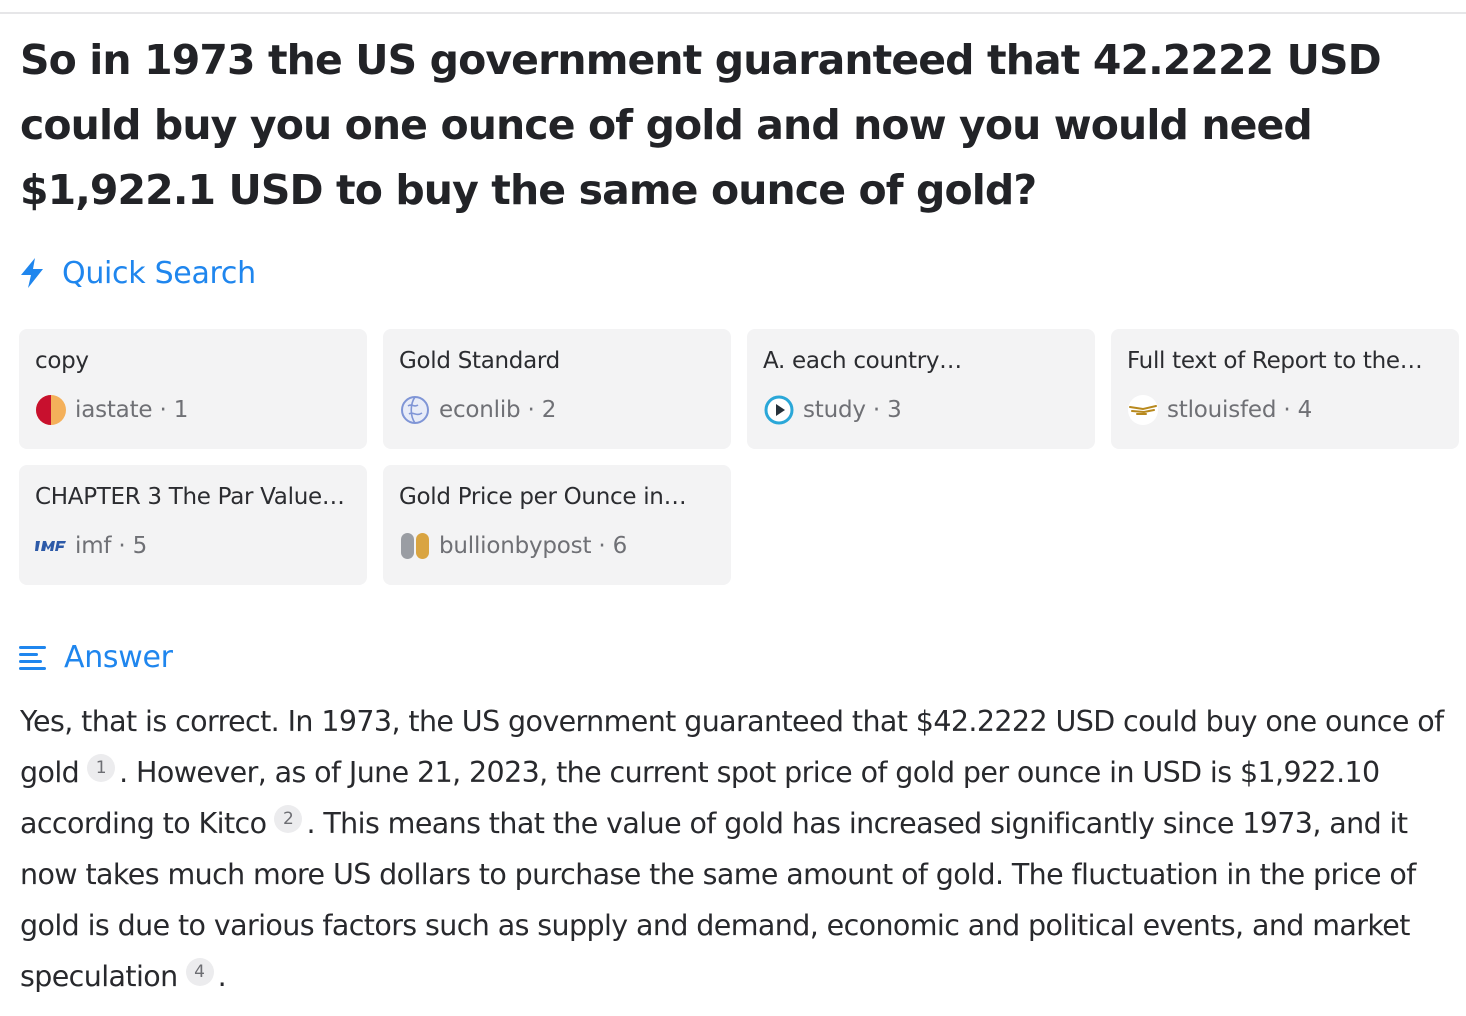 The width and height of the screenshot is (1466, 1016). What do you see at coordinates (140, 546) in the screenshot?
I see `source-number: 5` at bounding box center [140, 546].